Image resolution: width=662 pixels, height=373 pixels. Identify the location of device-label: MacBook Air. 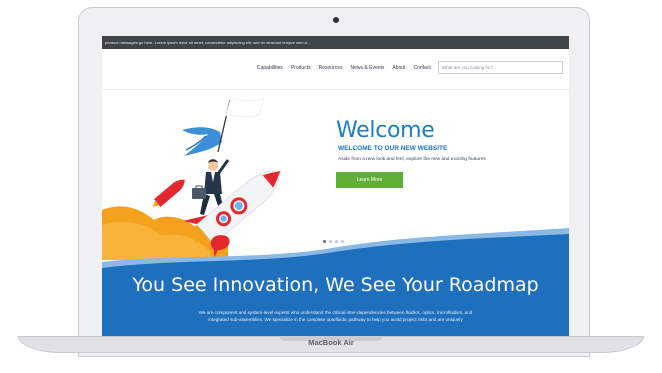
(331, 342).